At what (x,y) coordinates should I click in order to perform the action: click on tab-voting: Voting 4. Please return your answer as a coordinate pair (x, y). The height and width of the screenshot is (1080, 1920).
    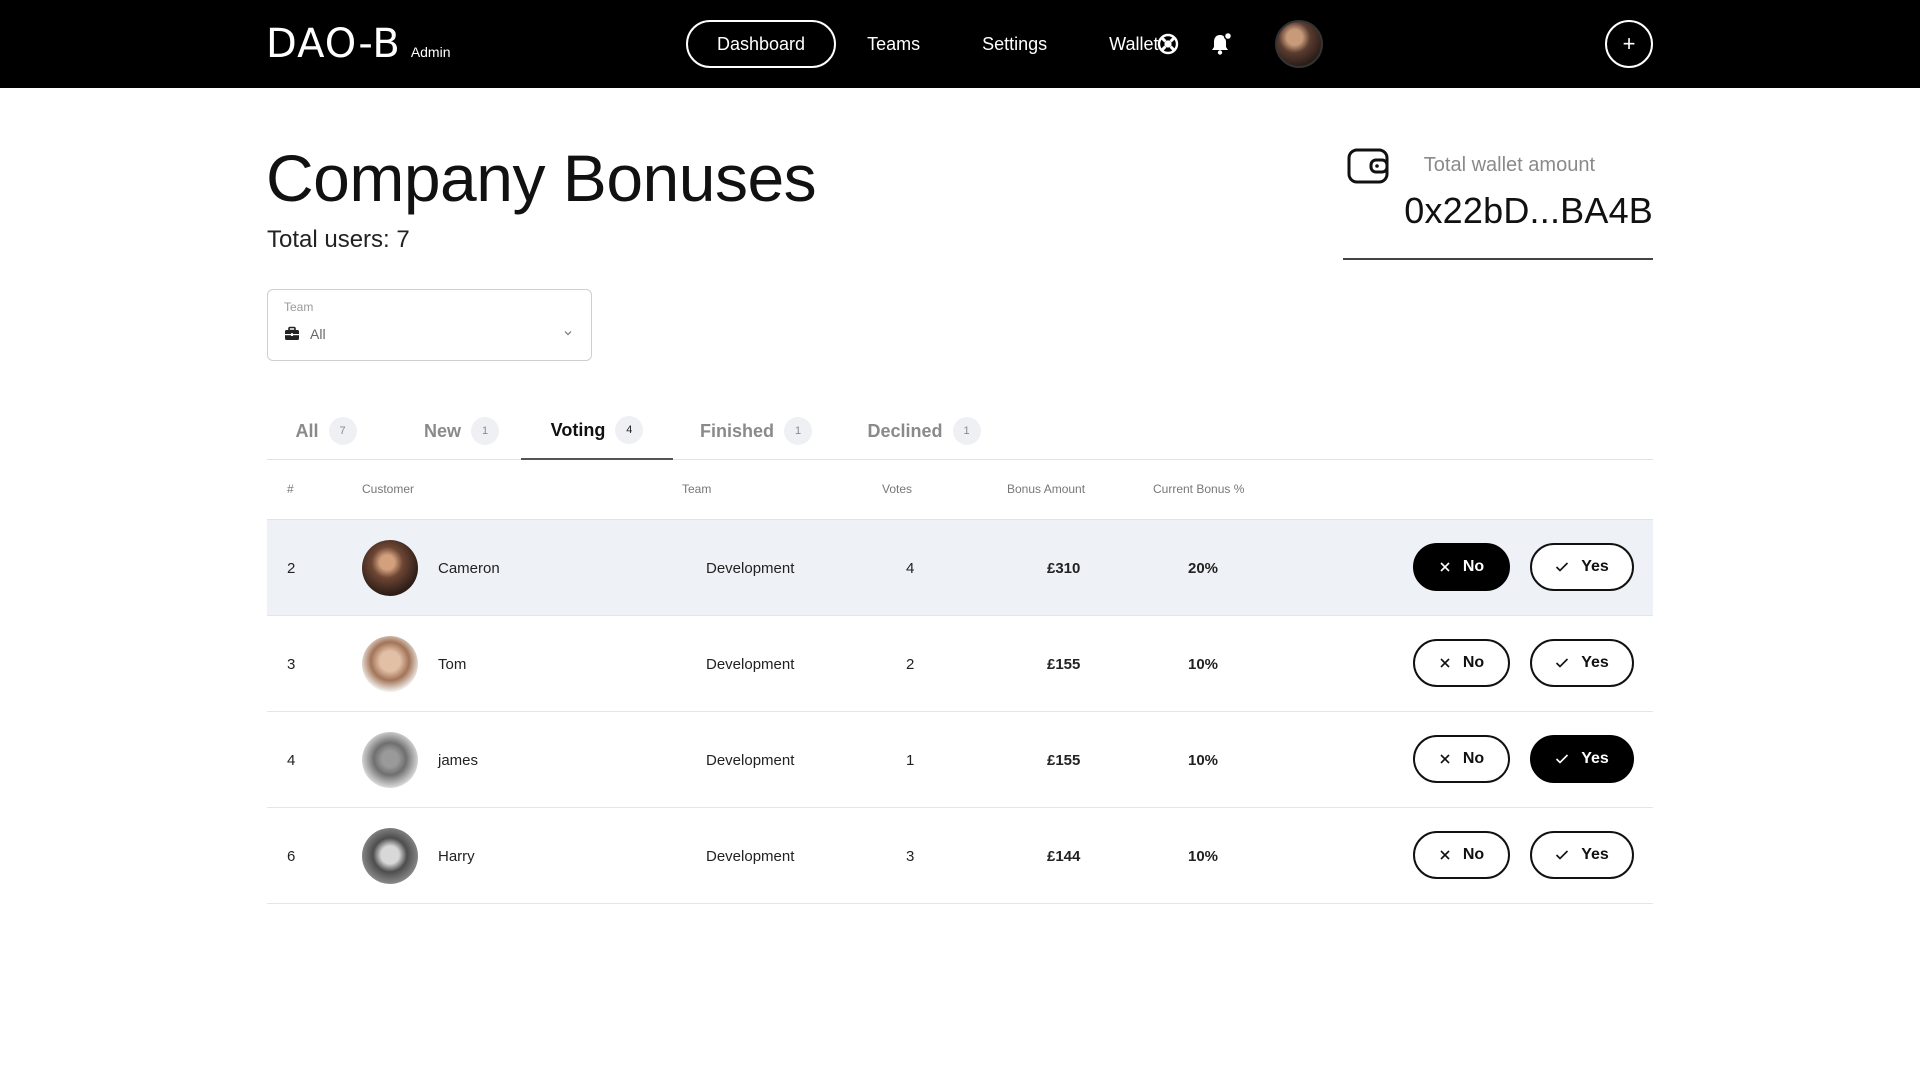
    Looking at the image, I should click on (597, 431).